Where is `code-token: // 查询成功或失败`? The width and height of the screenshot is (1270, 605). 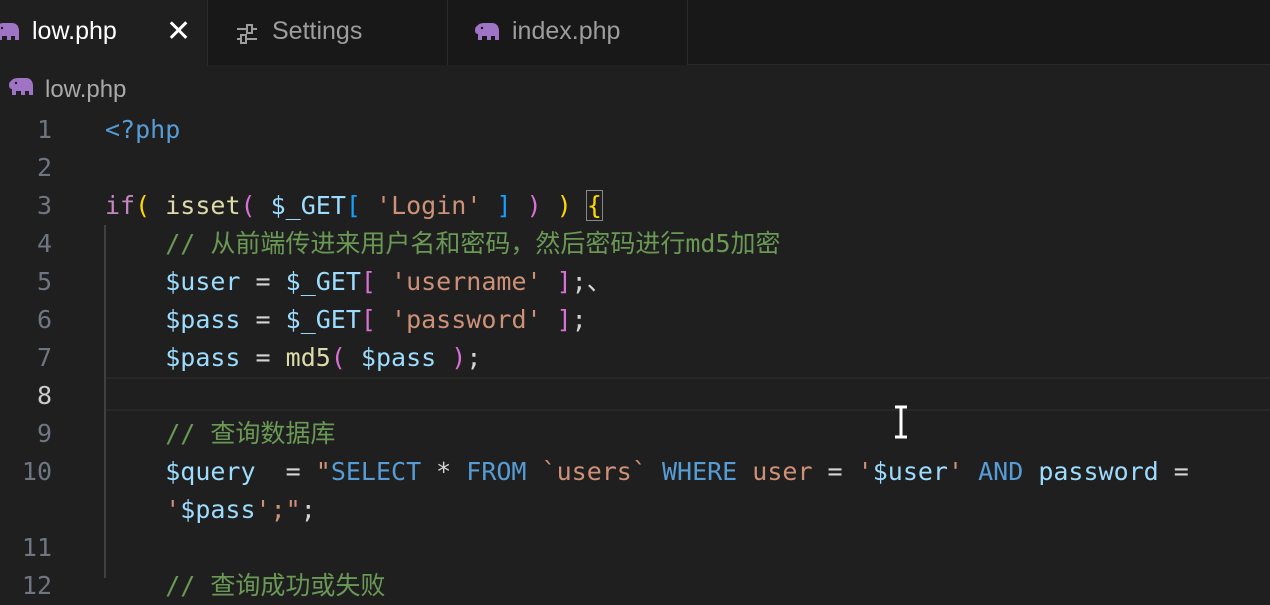 code-token: // 查询成功或失败 is located at coordinates (245, 585).